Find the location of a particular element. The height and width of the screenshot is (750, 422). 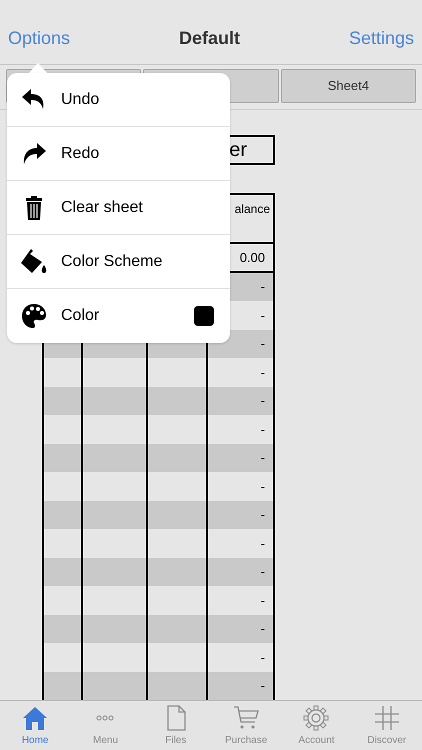

tab-bar-item: Home is located at coordinates (35, 725).